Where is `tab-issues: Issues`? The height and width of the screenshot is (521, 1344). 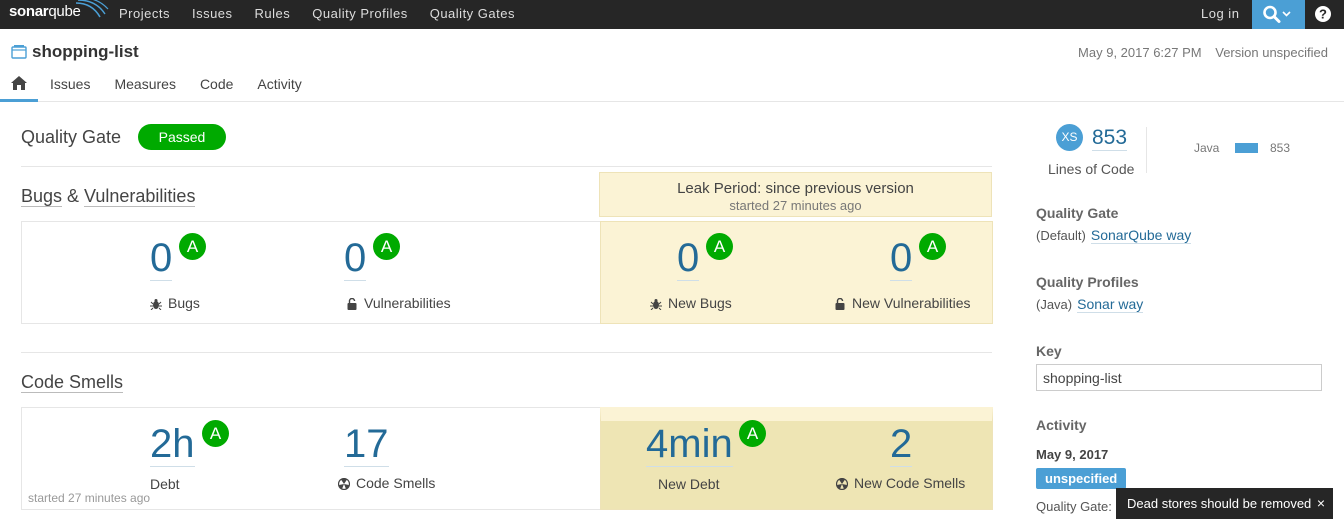
tab-issues: Issues is located at coordinates (70, 86).